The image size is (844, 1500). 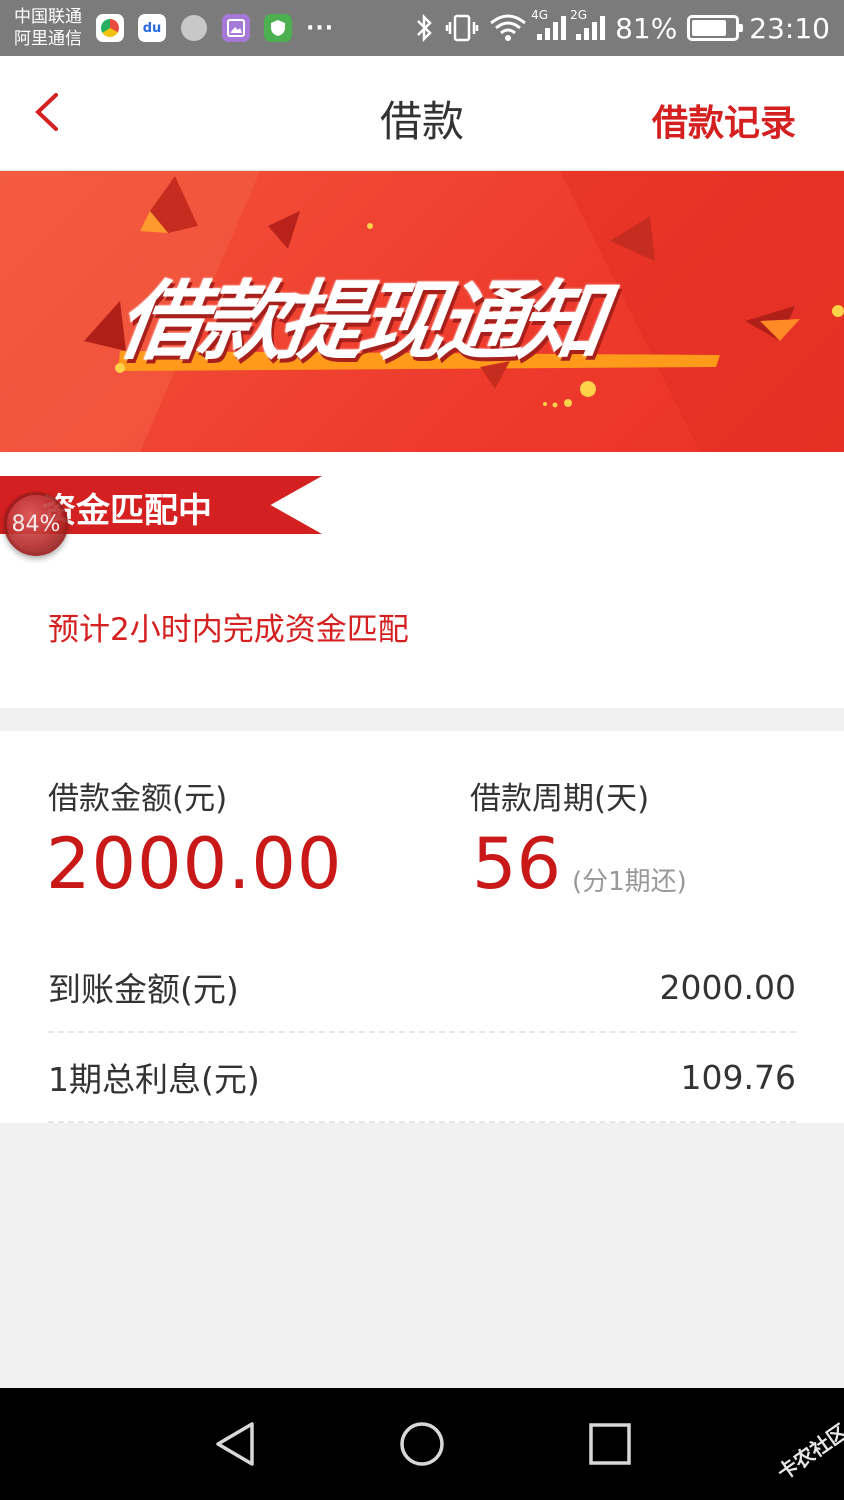 I want to click on circle-app-icon, so click(x=194, y=28).